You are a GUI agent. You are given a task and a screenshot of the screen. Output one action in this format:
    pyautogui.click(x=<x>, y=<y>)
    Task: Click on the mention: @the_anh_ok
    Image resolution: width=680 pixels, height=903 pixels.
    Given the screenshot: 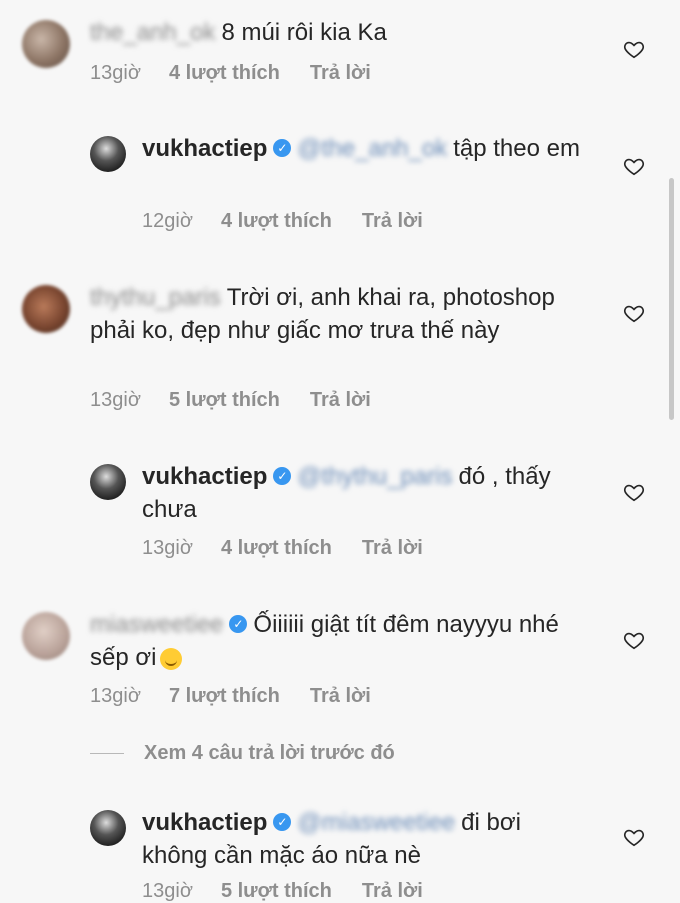 What is the action you would take?
    pyautogui.click(x=372, y=148)
    